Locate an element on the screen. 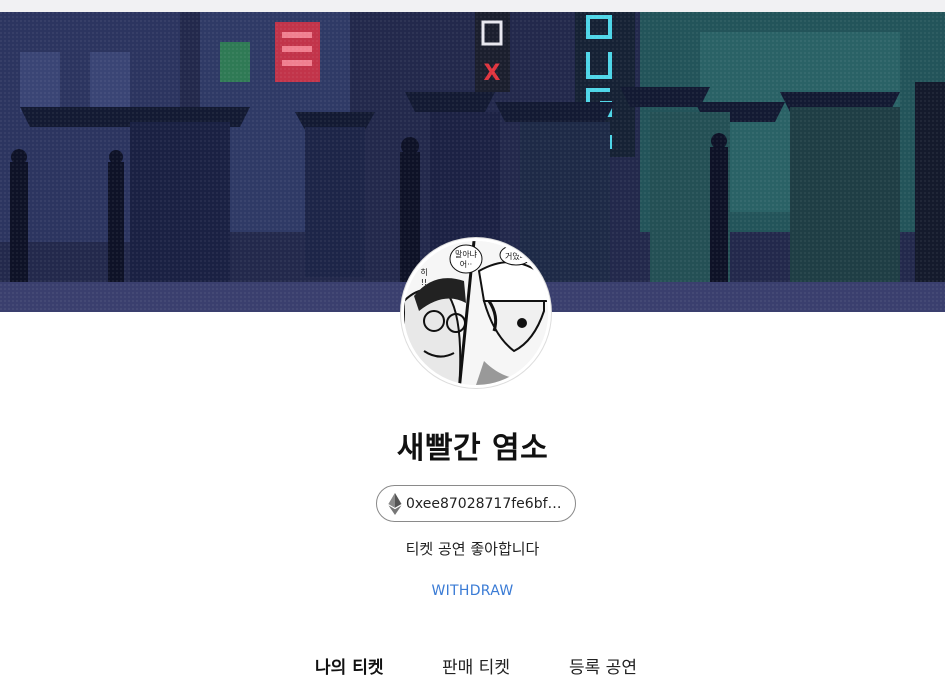 Image resolution: width=945 pixels, height=692 pixels. top-strip is located at coordinates (472, 6).